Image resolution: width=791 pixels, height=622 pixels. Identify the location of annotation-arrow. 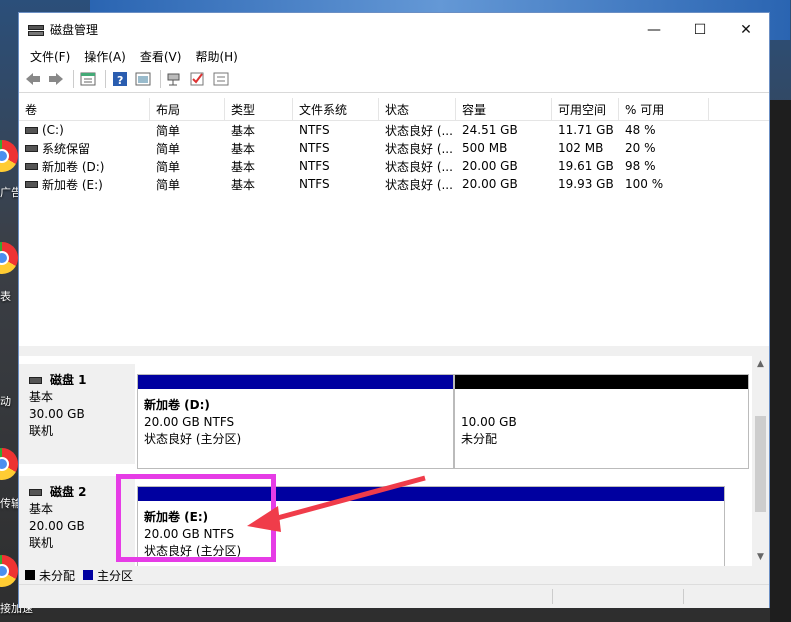
(336, 503).